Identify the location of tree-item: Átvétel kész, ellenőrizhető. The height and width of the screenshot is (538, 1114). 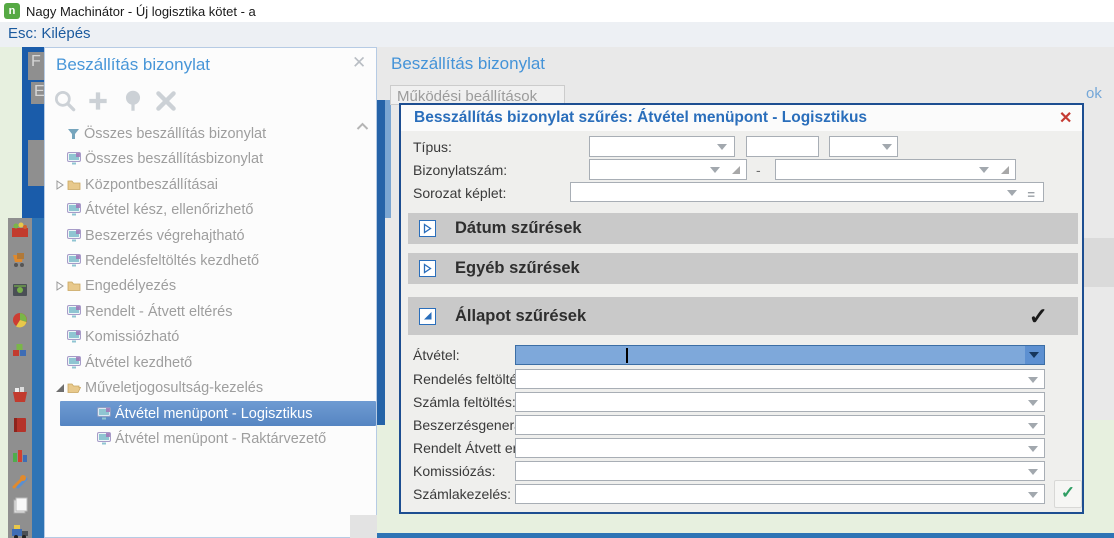
(221, 209).